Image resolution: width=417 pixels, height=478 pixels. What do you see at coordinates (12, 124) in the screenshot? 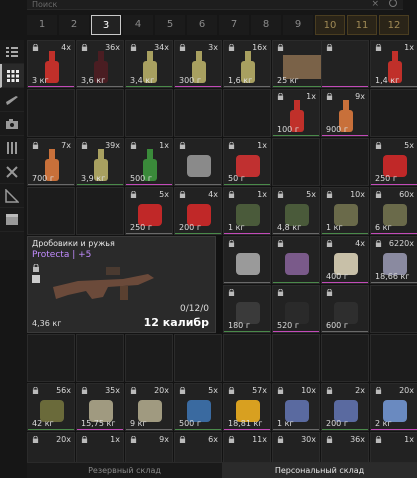
I see `camera-icon` at bounding box center [12, 124].